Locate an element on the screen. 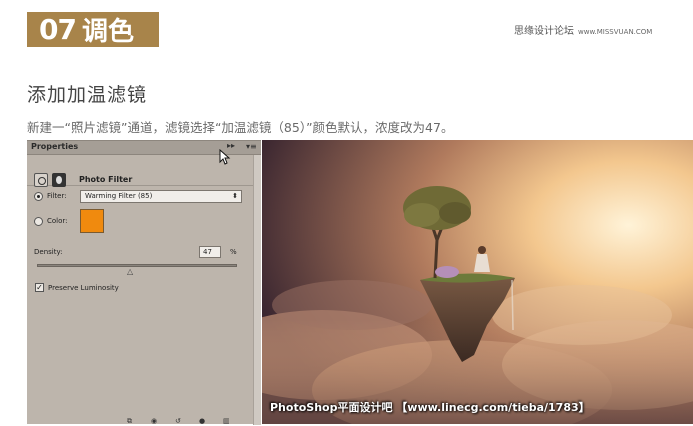  section-badge: 07 调色 is located at coordinates (93, 29).